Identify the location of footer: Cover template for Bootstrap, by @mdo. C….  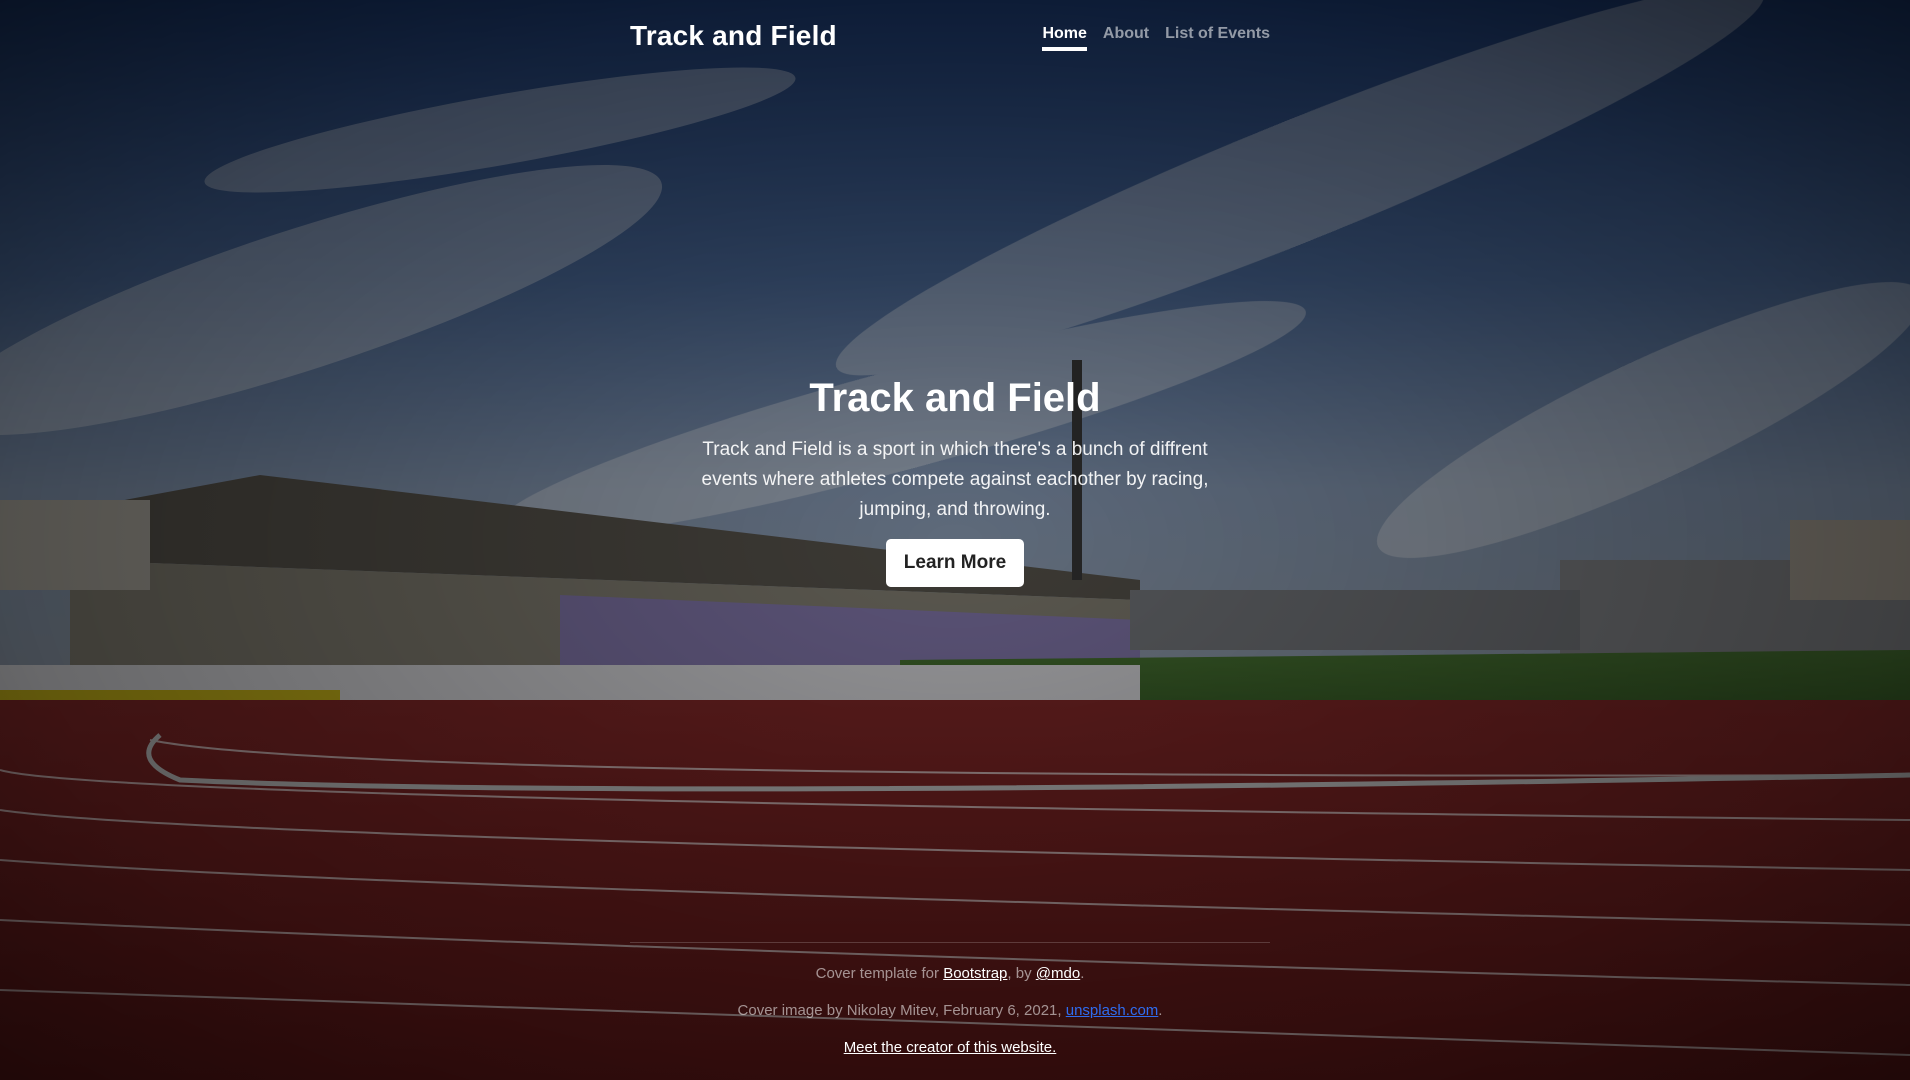
(950, 999).